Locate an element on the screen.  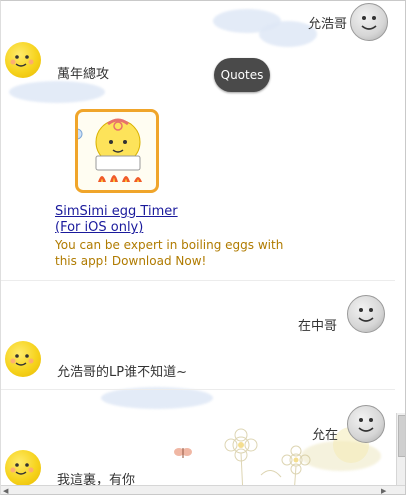
bot-message: 允浩哥的LP谁不知道~ is located at coordinates (122, 372).